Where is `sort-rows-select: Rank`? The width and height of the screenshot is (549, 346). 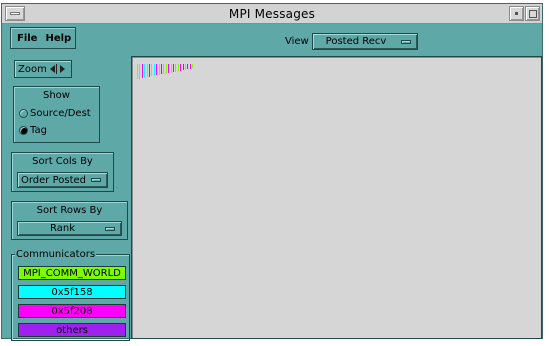 sort-rows-select: Rank is located at coordinates (69, 228).